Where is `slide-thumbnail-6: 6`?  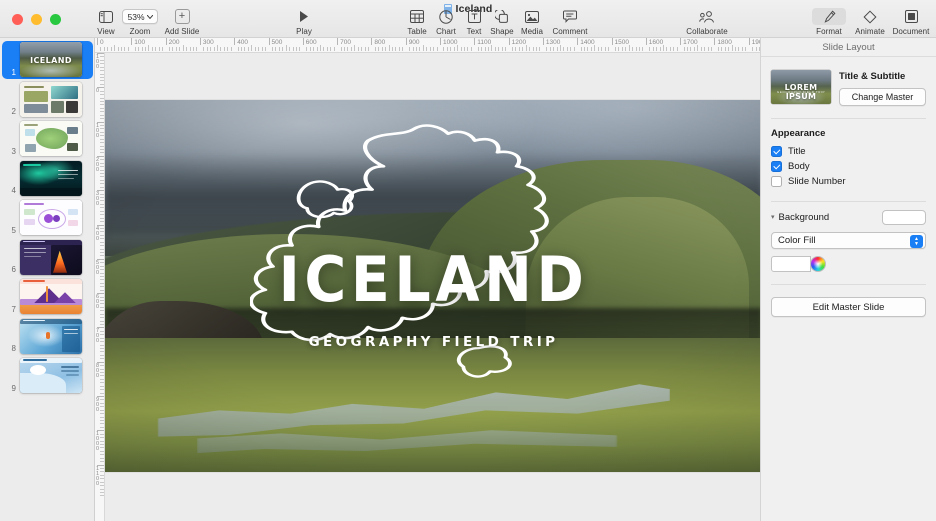
slide-thumbnail-6: 6 is located at coordinates (47, 258).